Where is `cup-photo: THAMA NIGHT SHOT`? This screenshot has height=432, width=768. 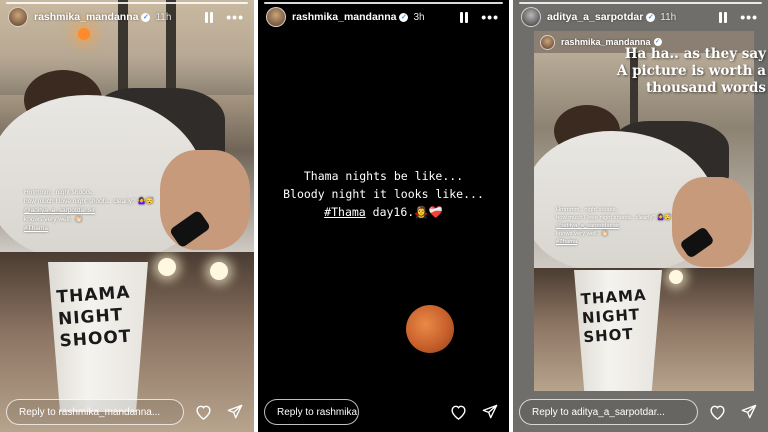
cup-photo: THAMA NIGHT SHOT is located at coordinates (644, 329).